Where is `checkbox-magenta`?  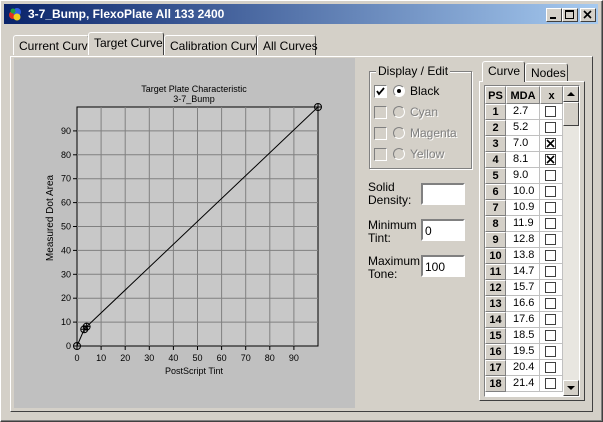 checkbox-magenta is located at coordinates (380, 133).